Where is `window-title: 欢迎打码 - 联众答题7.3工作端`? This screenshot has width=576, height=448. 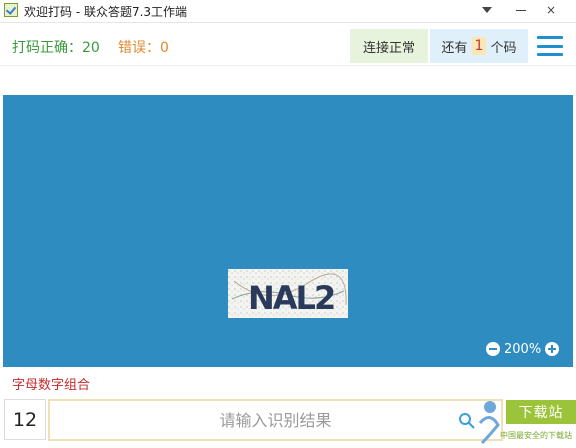 window-title: 欢迎打码 - 联众答题7.3工作端 is located at coordinates (106, 12).